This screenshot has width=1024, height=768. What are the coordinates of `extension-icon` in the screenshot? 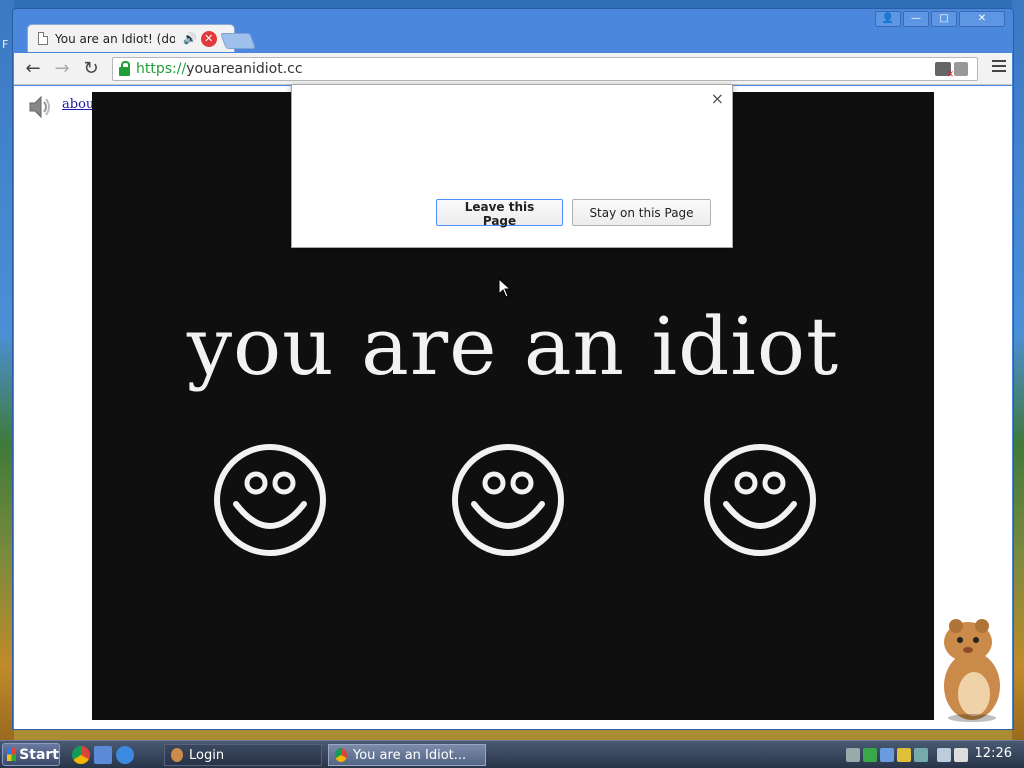 It's located at (961, 69).